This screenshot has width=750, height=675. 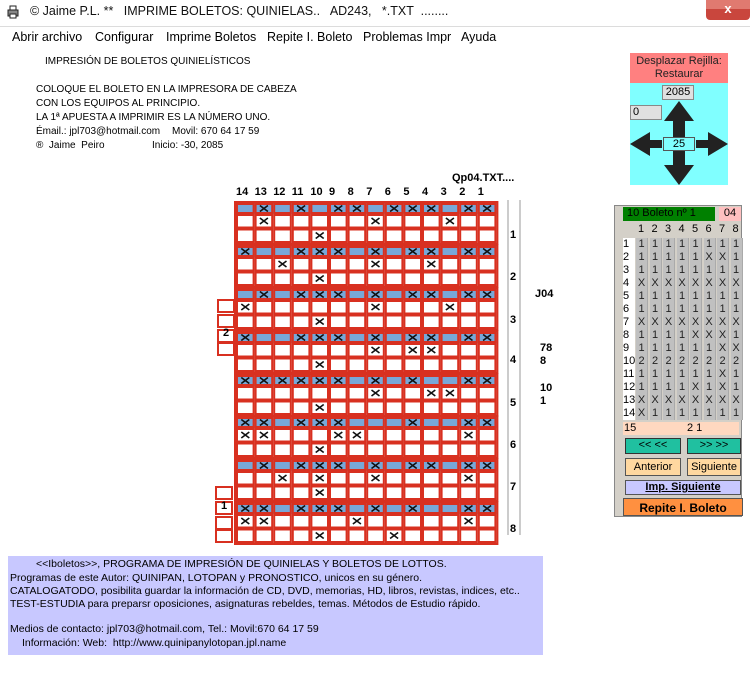 What do you see at coordinates (653, 467) in the screenshot?
I see `anterior-button: Anterior` at bounding box center [653, 467].